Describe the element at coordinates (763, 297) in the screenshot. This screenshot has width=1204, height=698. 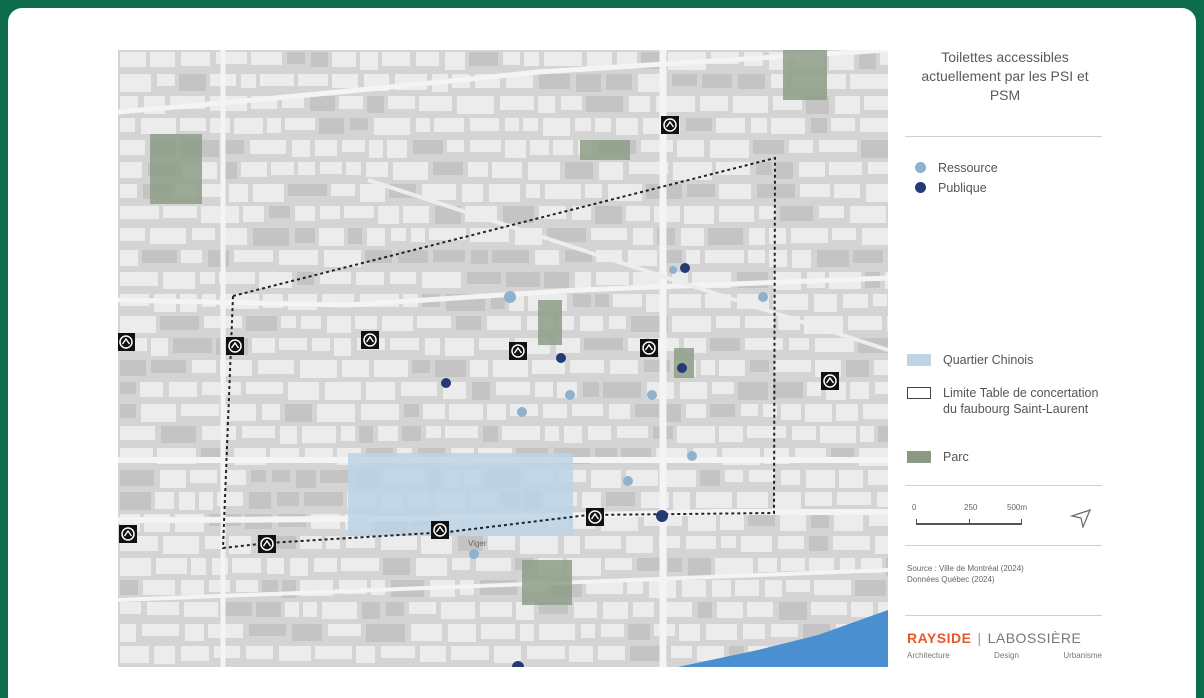
I see `ressource-point` at that location.